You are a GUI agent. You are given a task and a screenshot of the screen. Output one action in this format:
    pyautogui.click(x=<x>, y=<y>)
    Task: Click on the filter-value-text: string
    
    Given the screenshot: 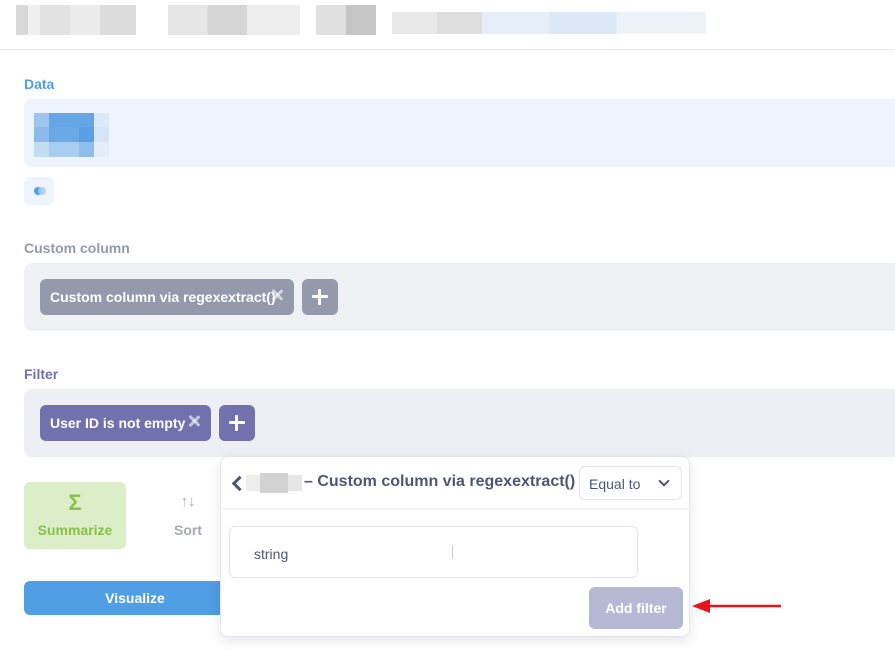 What is the action you would take?
    pyautogui.click(x=271, y=554)
    